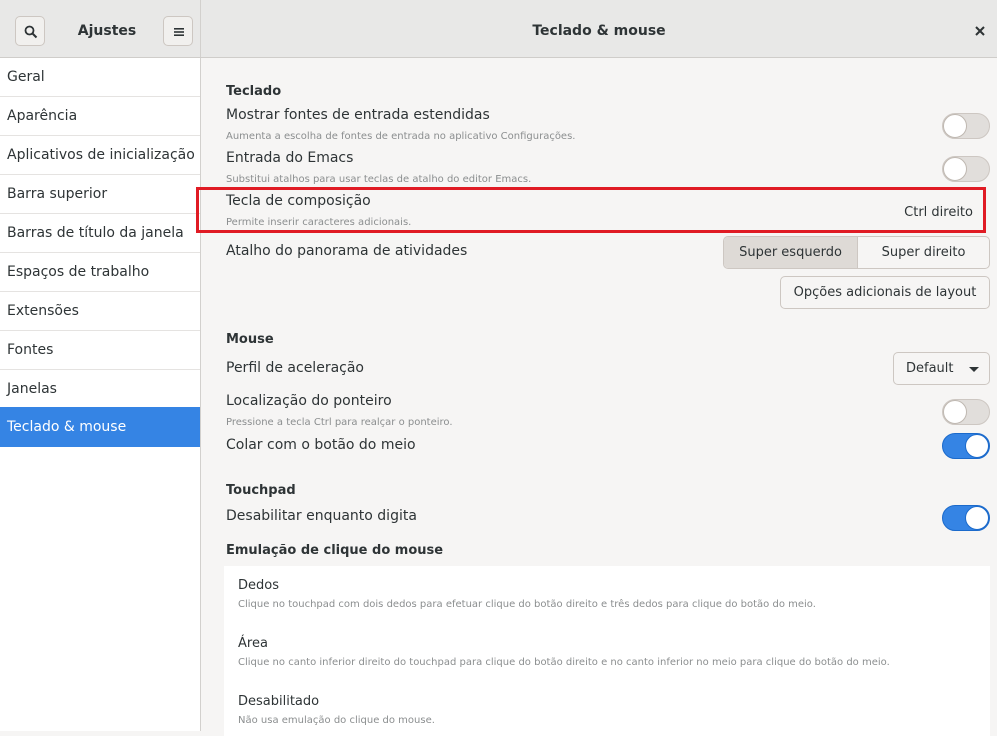  I want to click on search-button, so click(30, 31).